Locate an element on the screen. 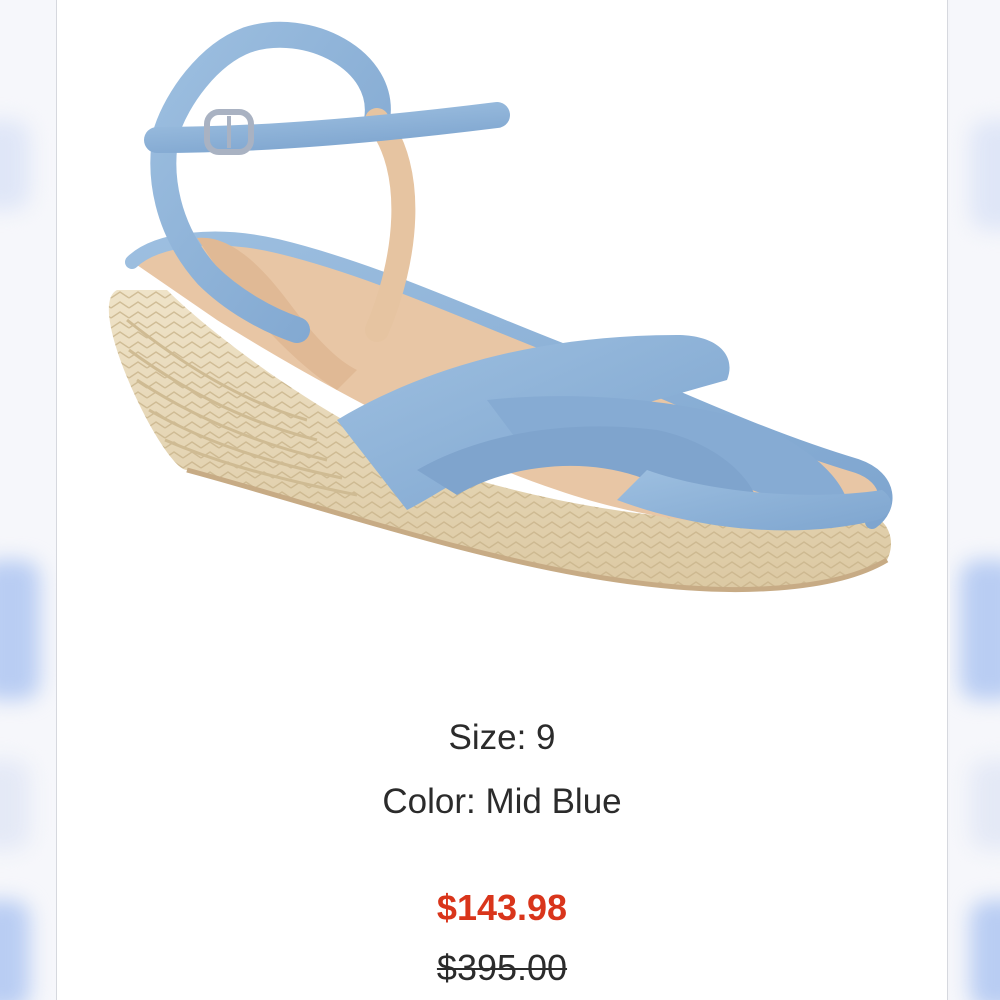  size-label: Size: is located at coordinates (487, 737).